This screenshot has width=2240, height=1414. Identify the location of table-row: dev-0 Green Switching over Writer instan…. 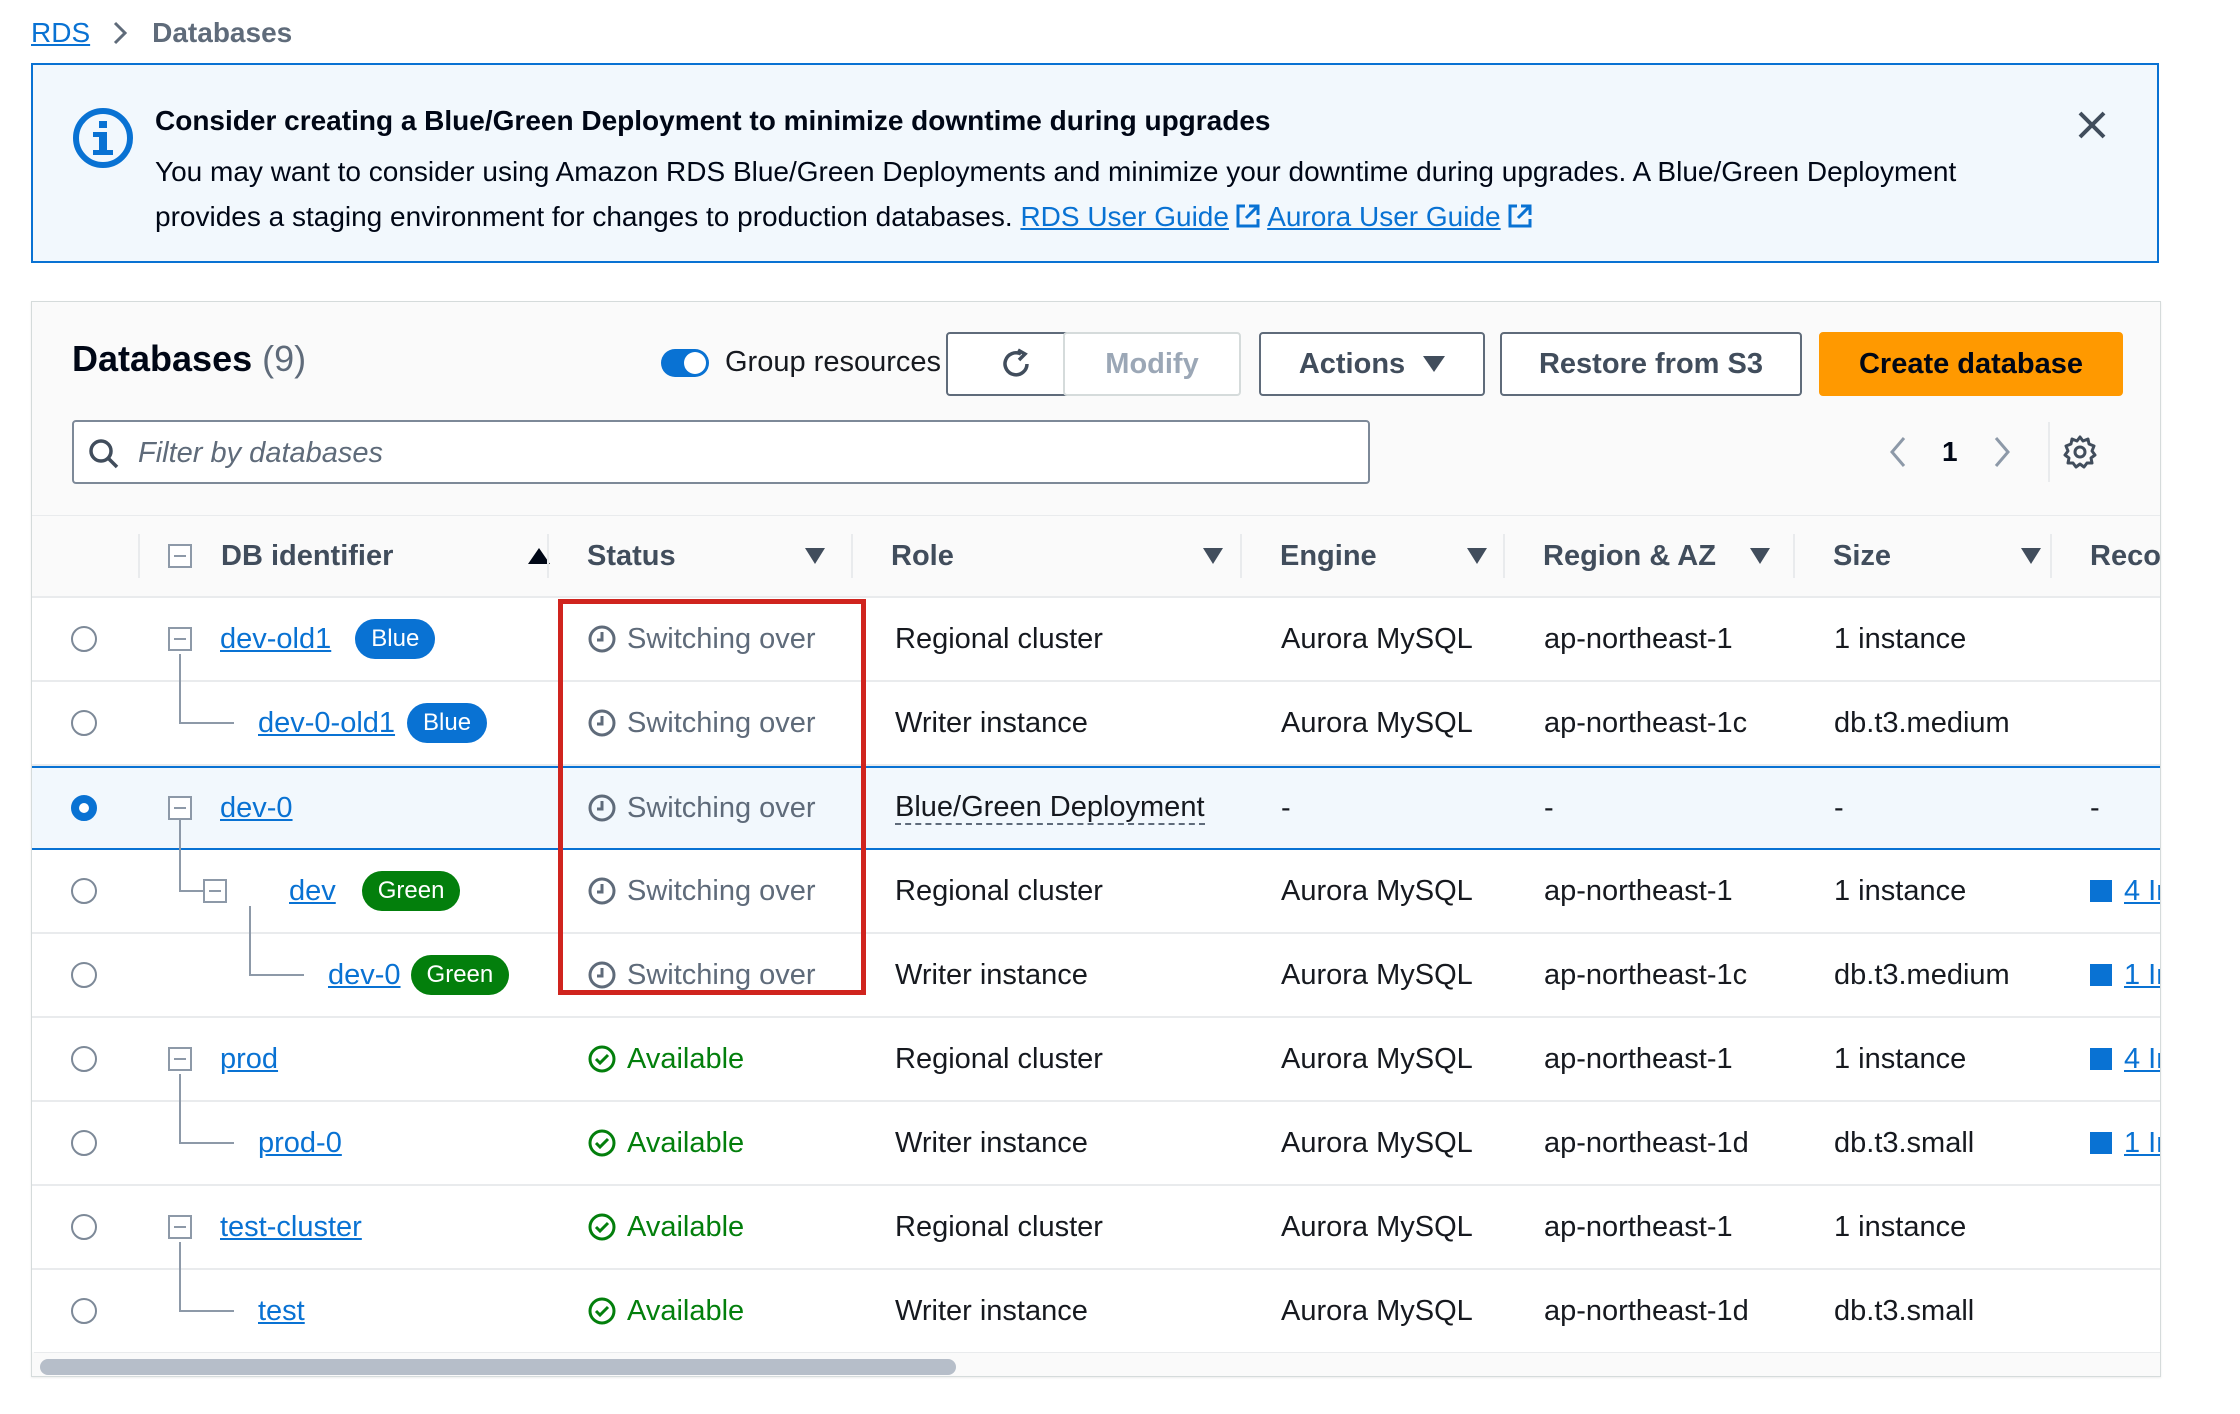
(1096, 962).